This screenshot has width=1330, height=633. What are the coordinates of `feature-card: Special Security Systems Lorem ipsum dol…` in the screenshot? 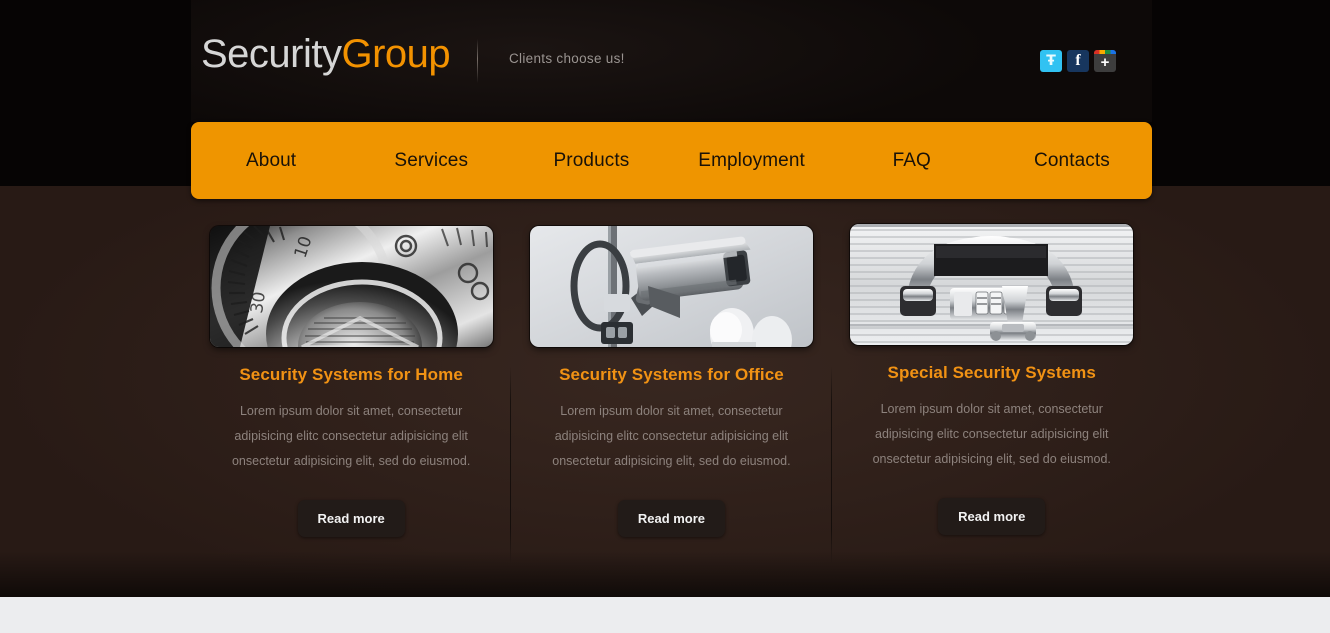 It's located at (992, 394).